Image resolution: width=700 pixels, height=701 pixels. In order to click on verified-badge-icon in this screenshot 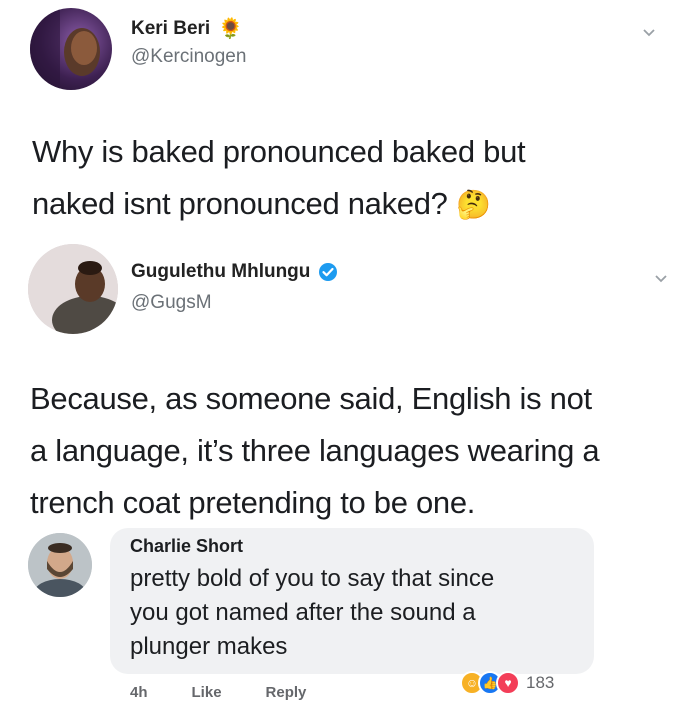, I will do `click(328, 272)`.